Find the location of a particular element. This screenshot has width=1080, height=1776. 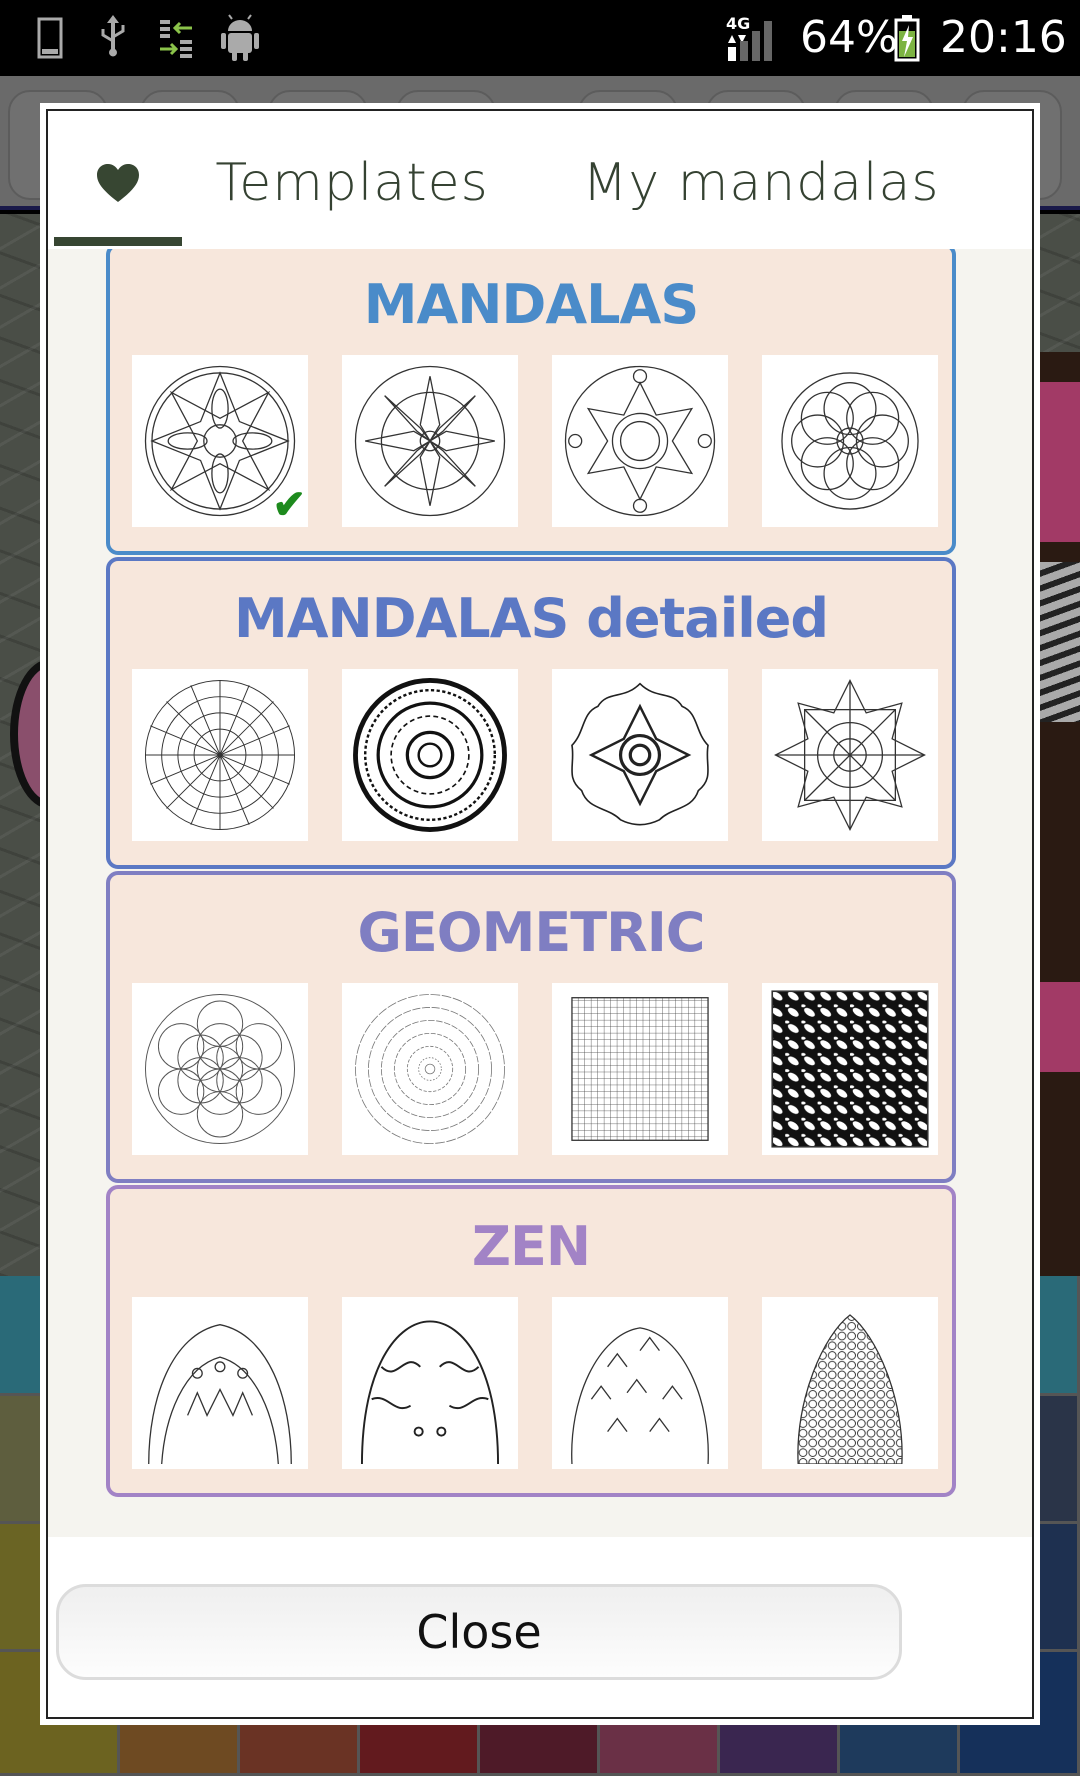

network-label: 4G is located at coordinates (738, 23).